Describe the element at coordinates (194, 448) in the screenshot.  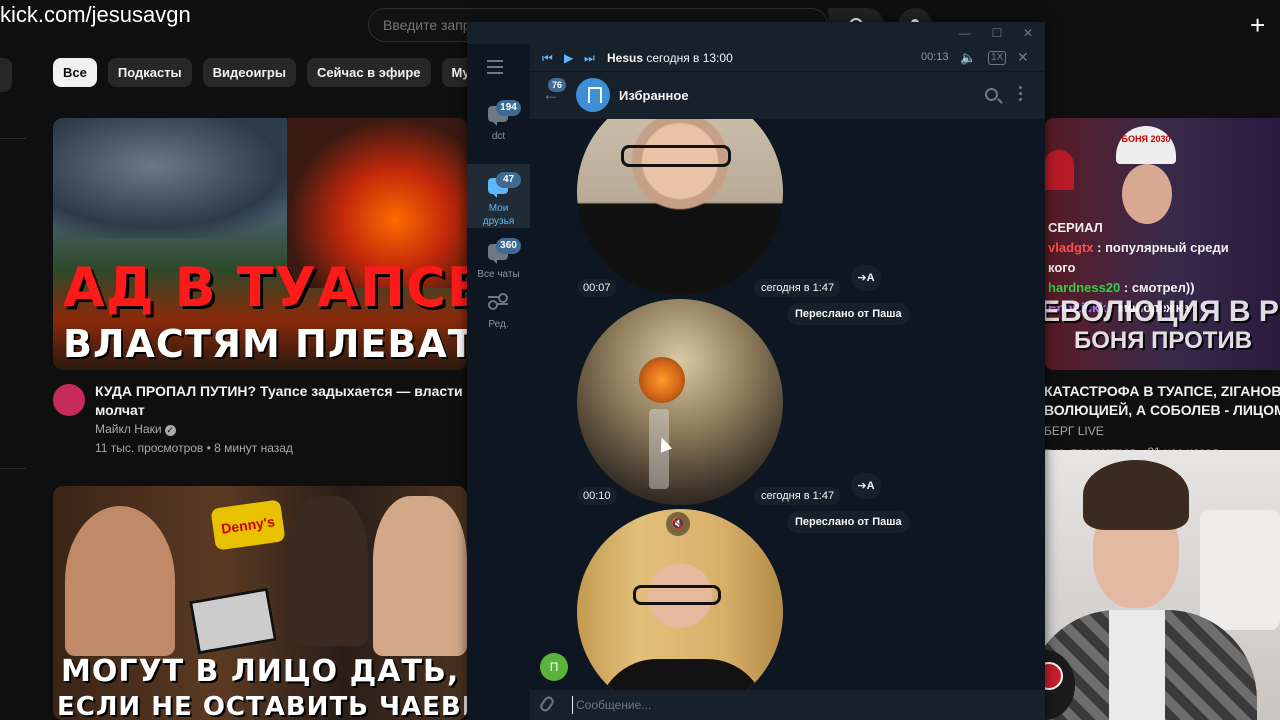
I see `video-stats: 11 тыс. просмотров • 8 минут назад` at that location.